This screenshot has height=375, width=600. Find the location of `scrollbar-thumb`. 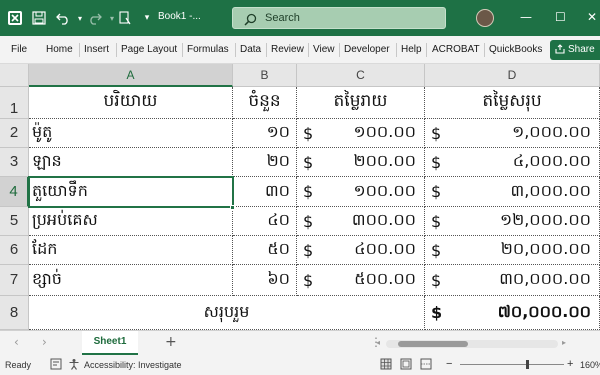

scrollbar-thumb is located at coordinates (433, 344).